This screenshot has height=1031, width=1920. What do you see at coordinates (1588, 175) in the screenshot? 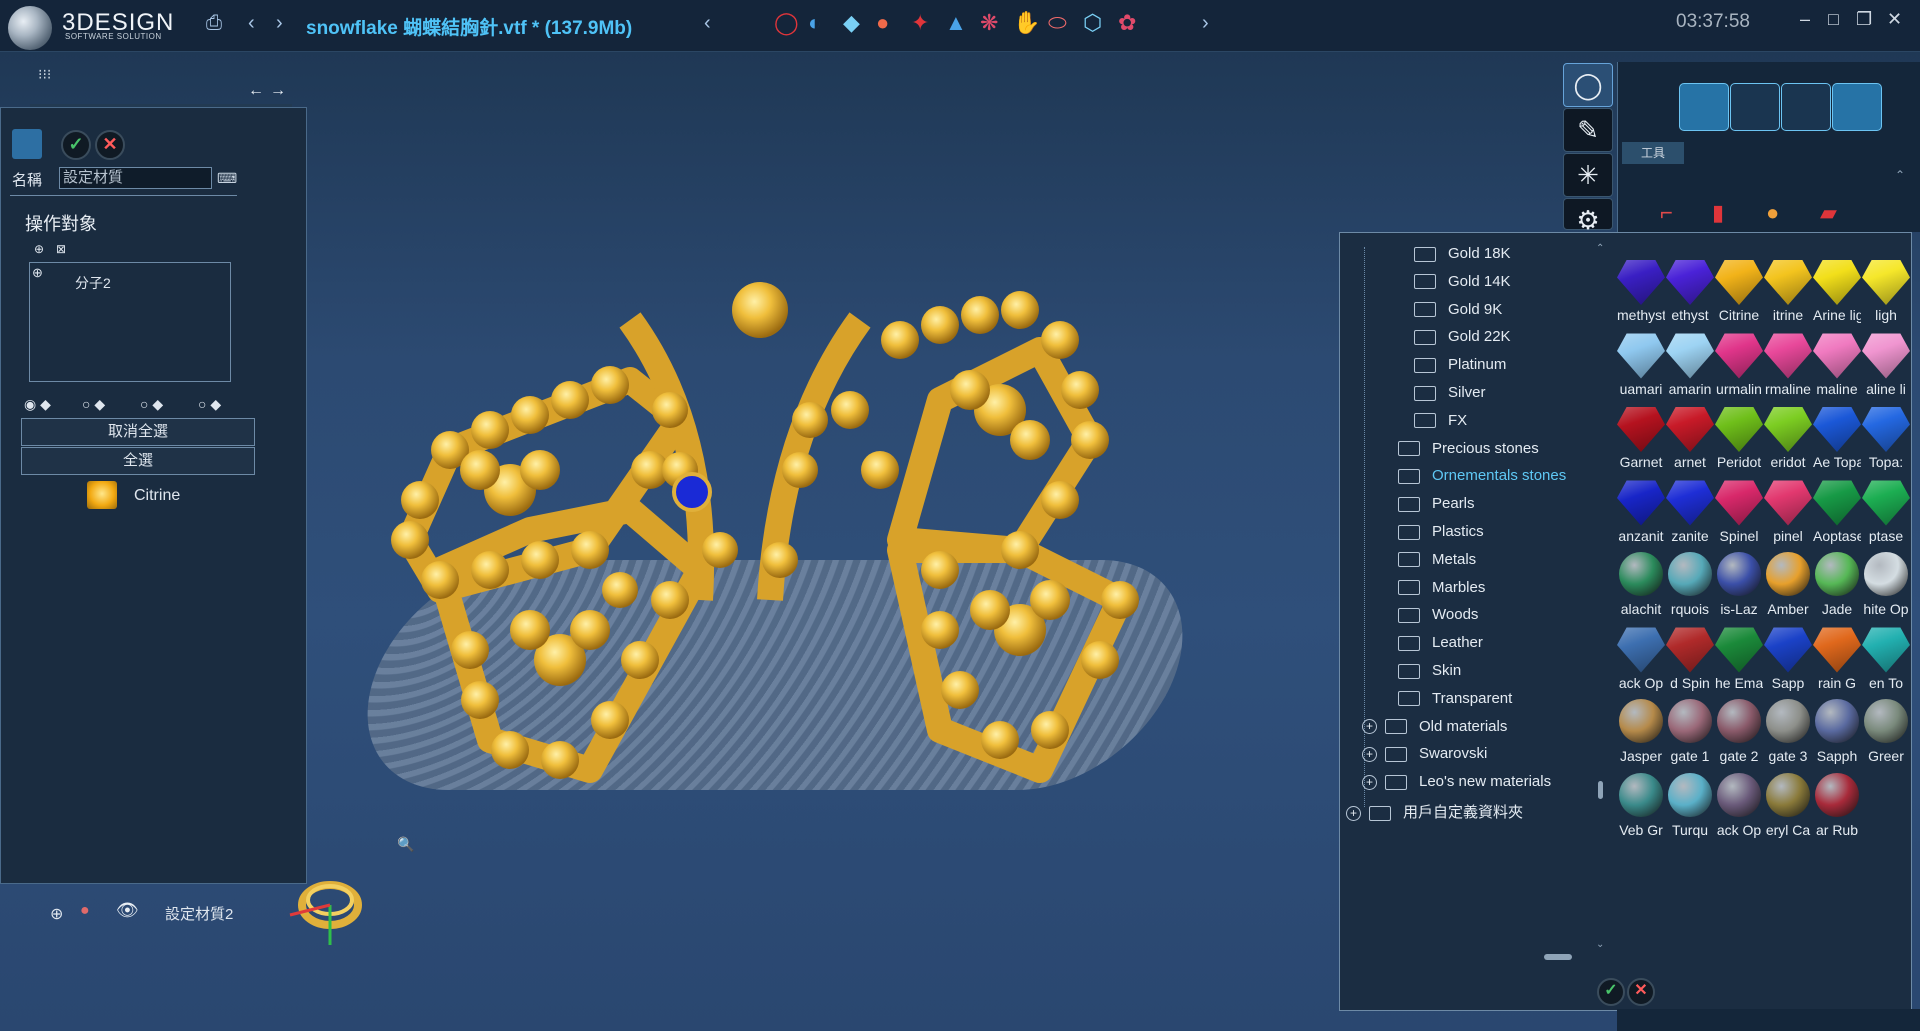
I see `mesh-tool-icon: ✳` at bounding box center [1588, 175].